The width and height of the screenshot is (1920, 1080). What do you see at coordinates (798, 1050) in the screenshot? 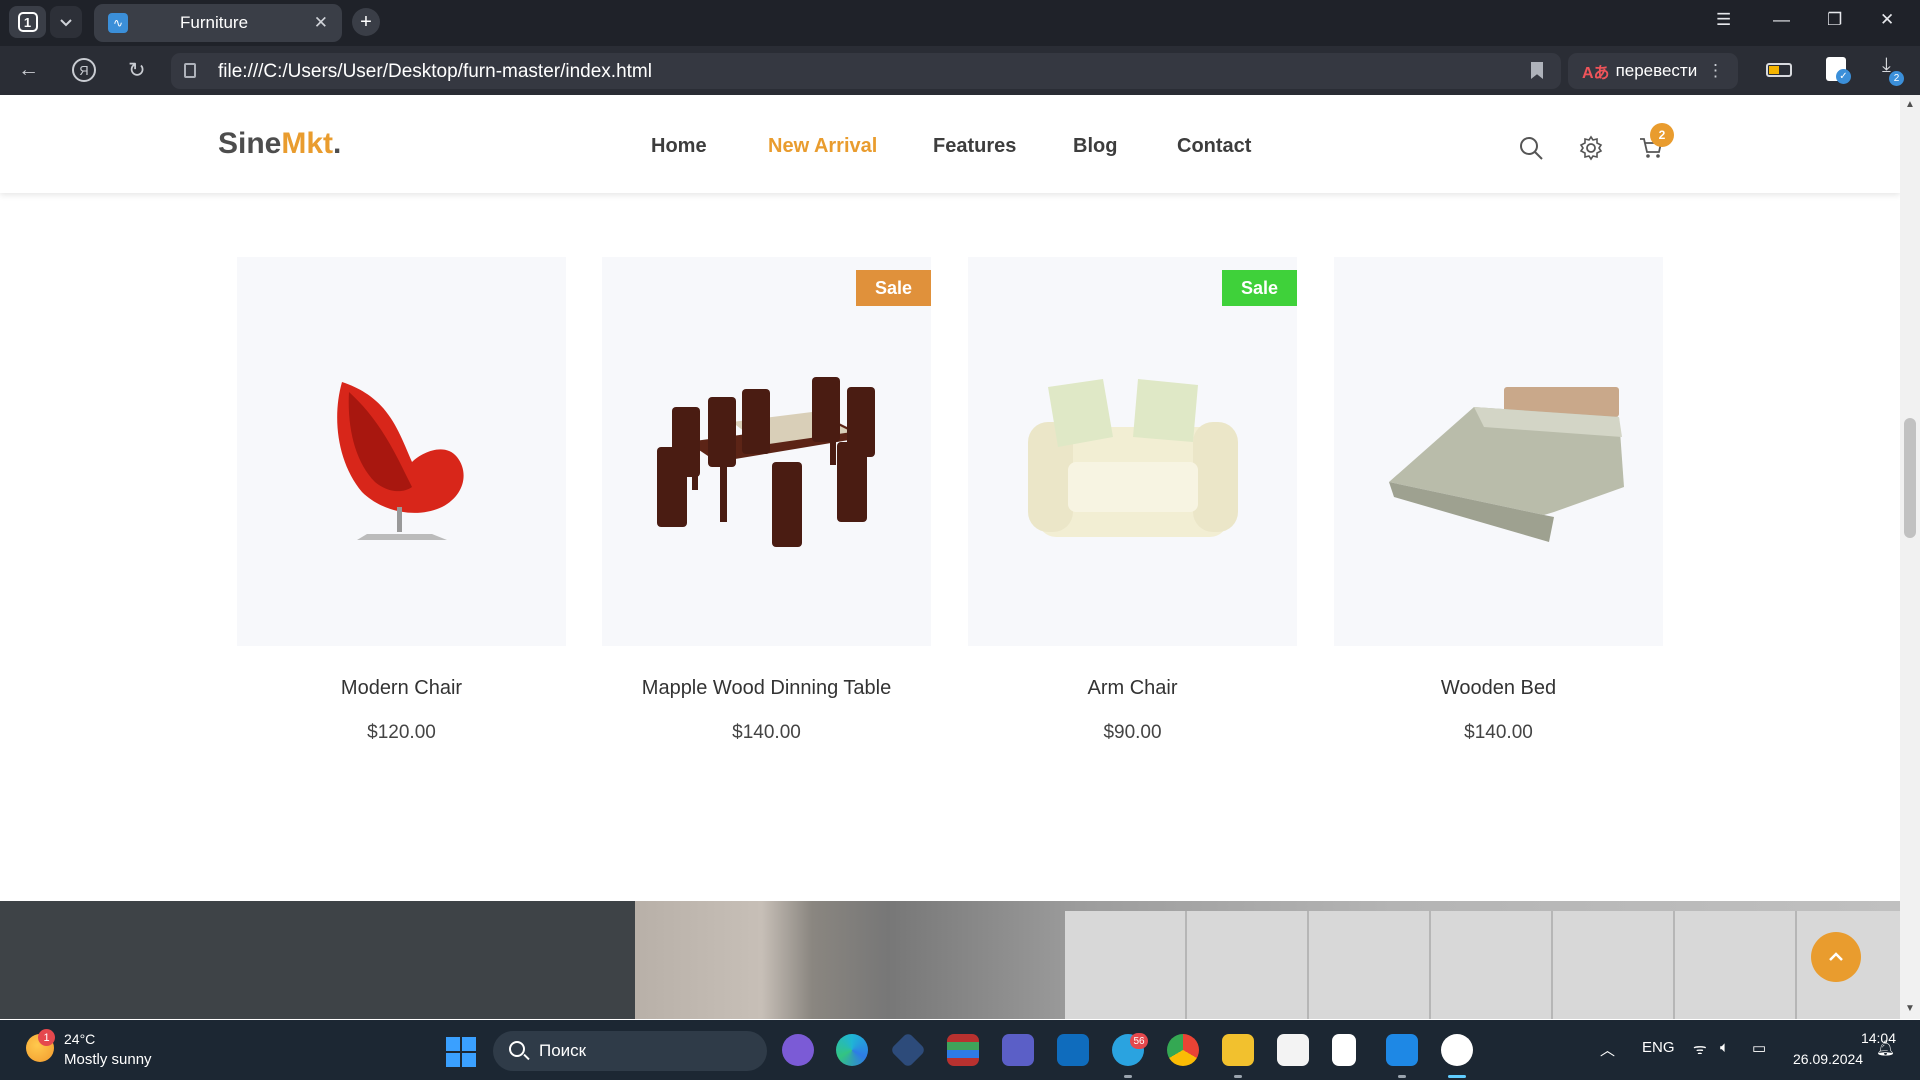
I see `viber-icon` at bounding box center [798, 1050].